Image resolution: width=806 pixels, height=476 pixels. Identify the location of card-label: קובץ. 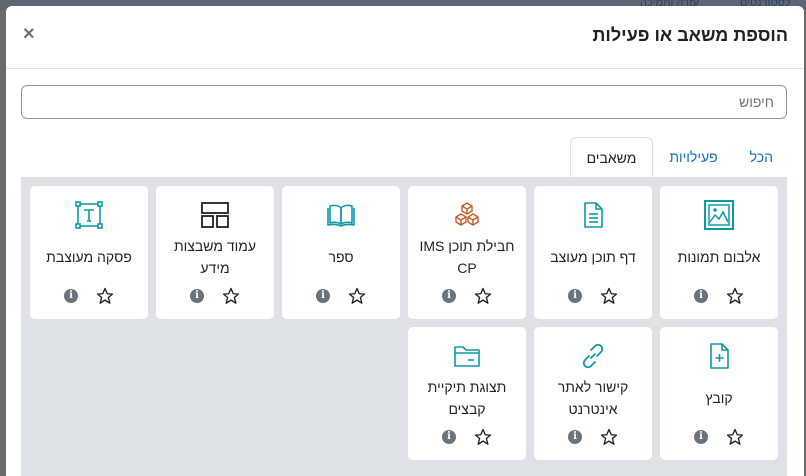
(719, 398).